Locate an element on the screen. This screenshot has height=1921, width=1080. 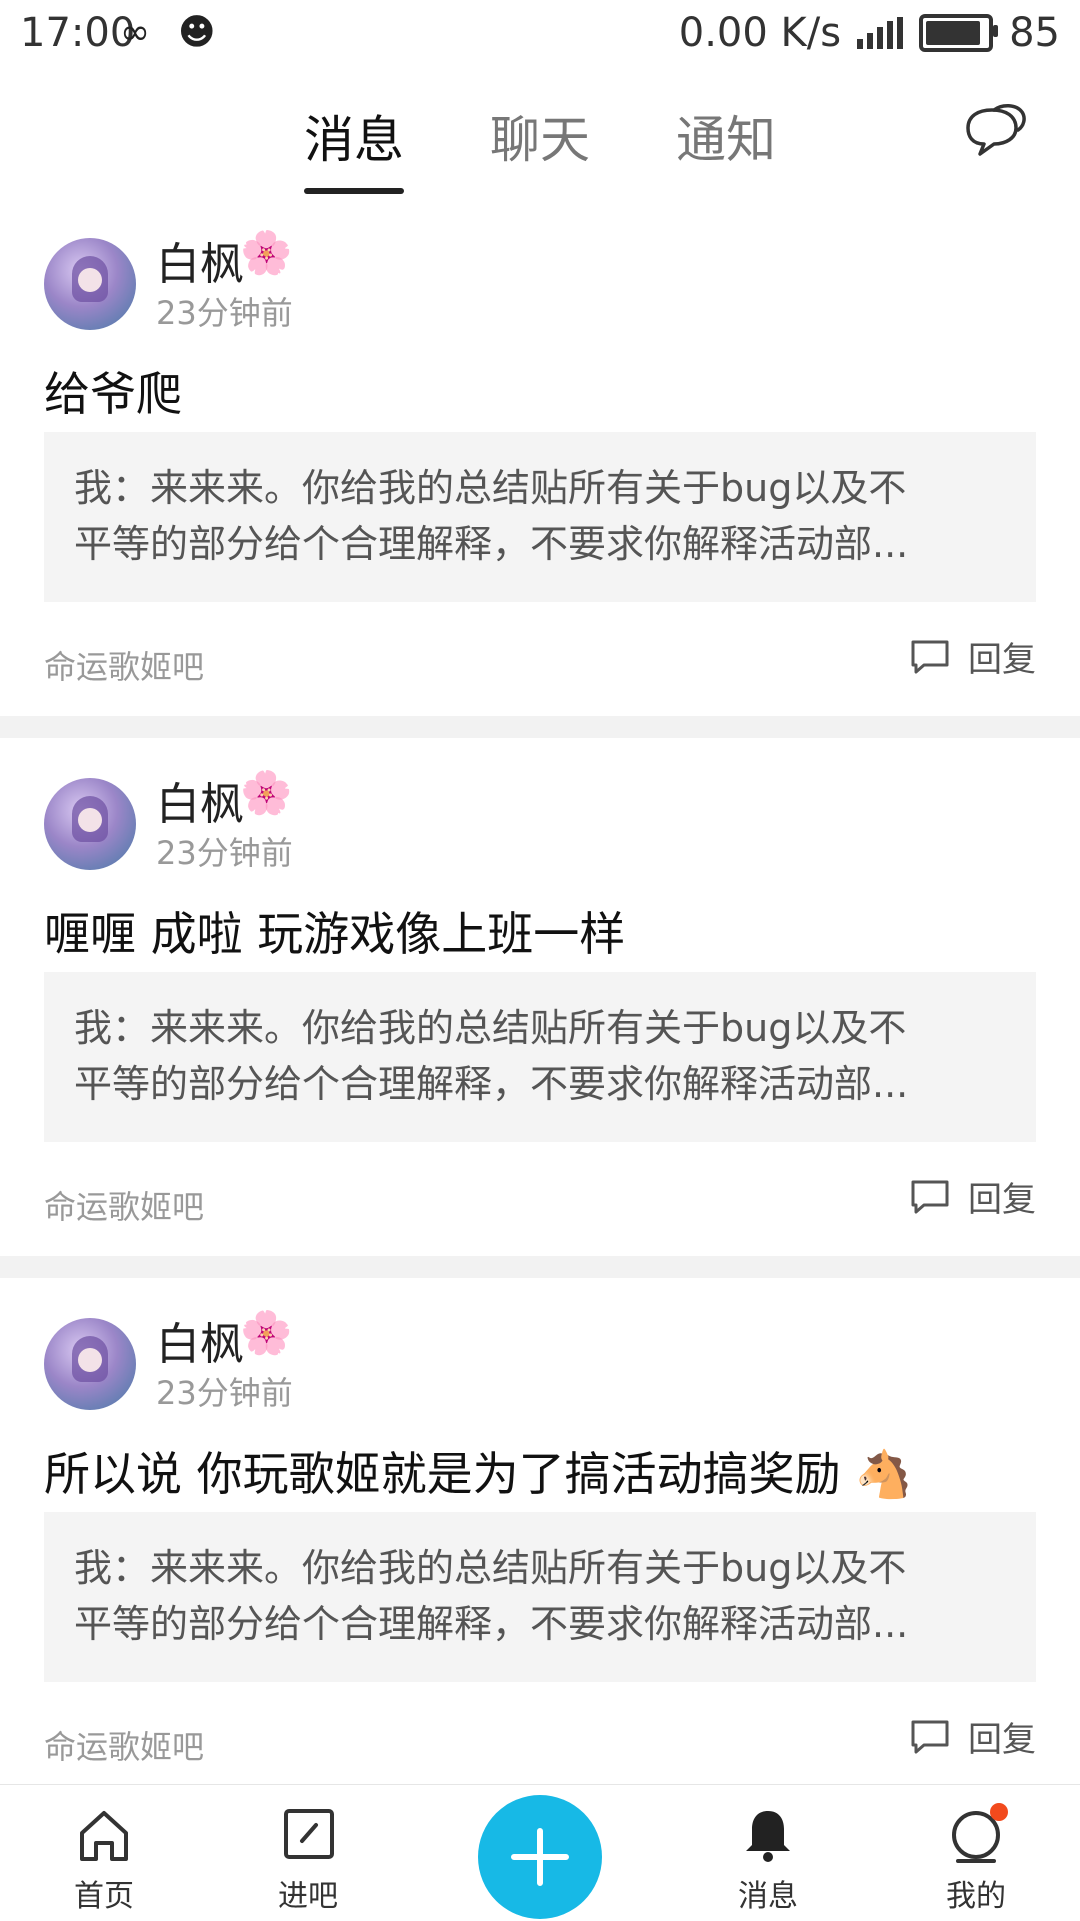
status-time: 17:00 is located at coordinates (78, 33).